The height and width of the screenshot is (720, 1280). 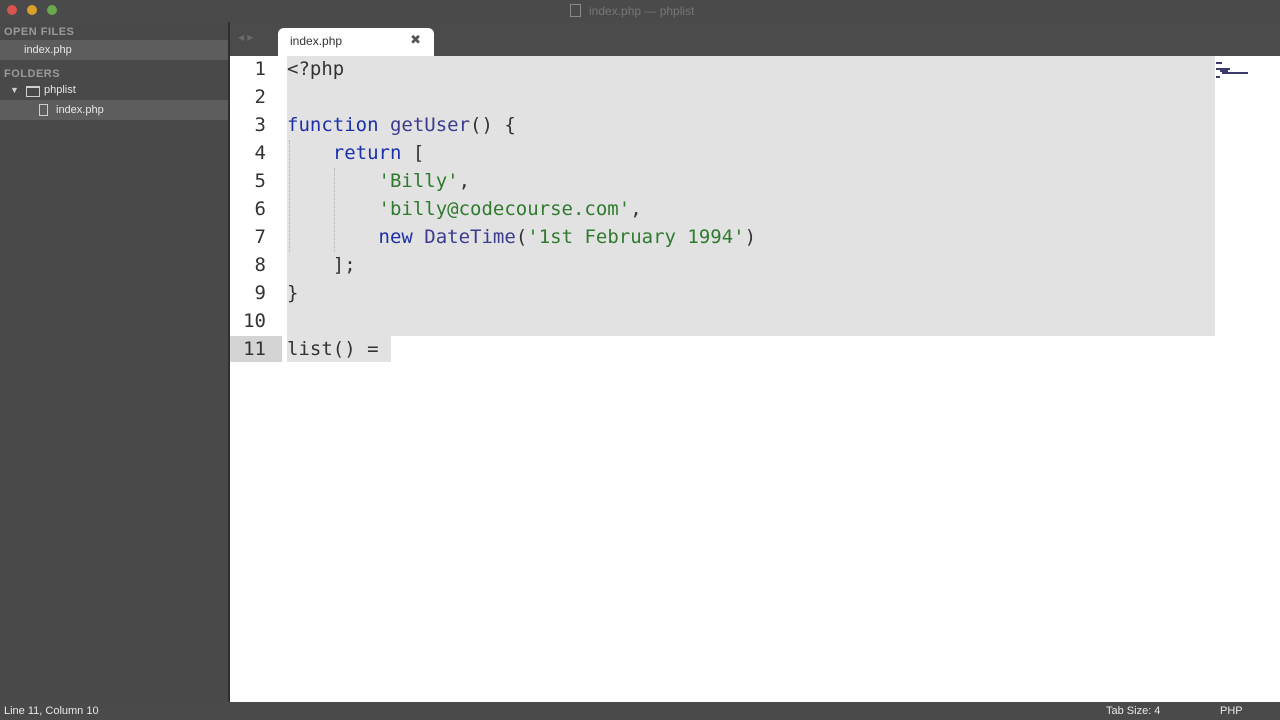 I want to click on punctuation: [, so click(x=413, y=153).